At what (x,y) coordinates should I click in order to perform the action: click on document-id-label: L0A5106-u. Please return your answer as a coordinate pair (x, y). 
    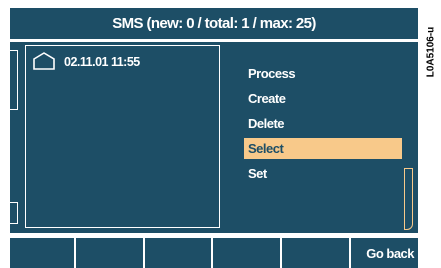
    Looking at the image, I should click on (431, 52).